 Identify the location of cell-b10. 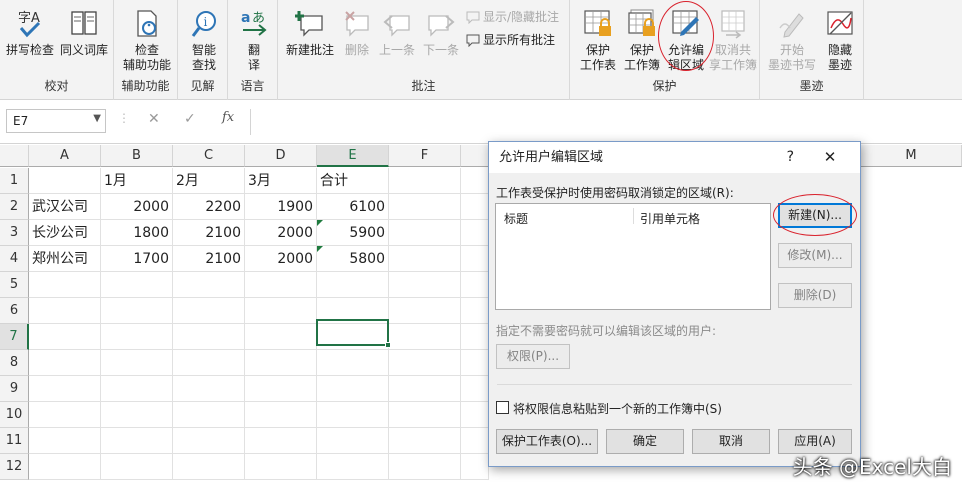
(137, 415).